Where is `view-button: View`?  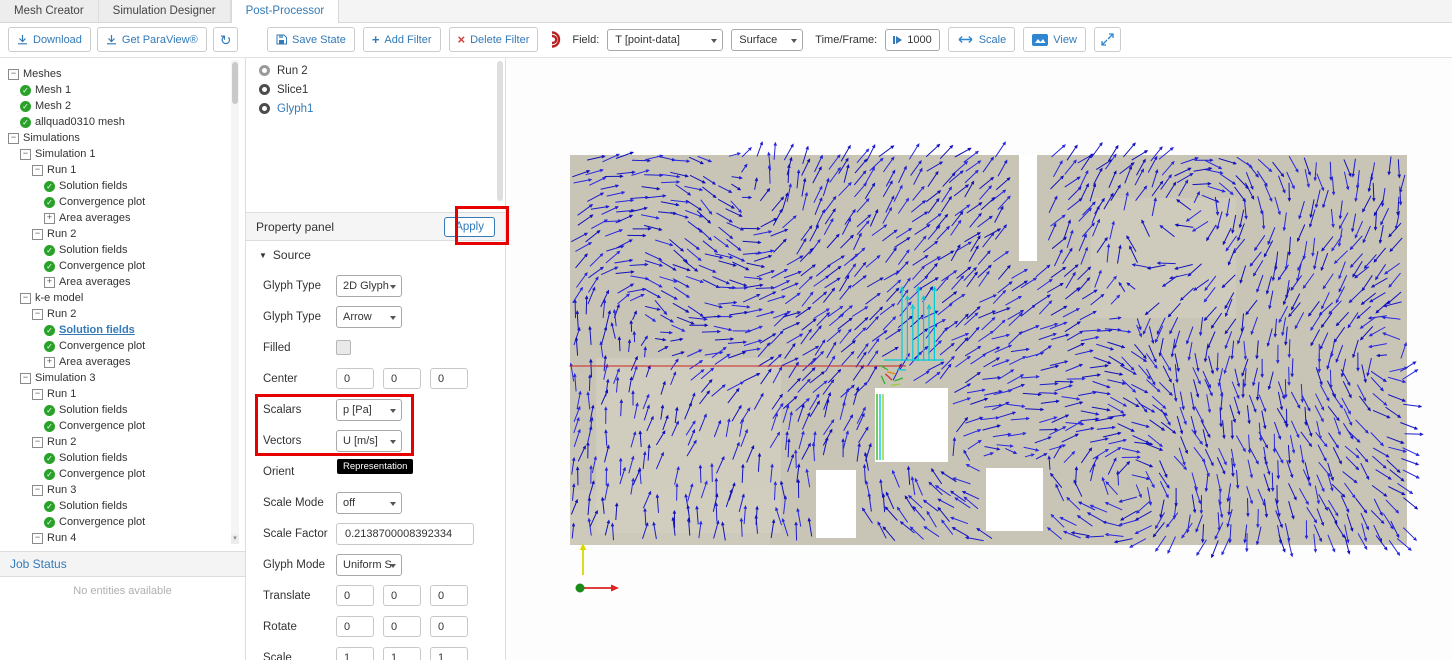
view-button: View is located at coordinates (1054, 39).